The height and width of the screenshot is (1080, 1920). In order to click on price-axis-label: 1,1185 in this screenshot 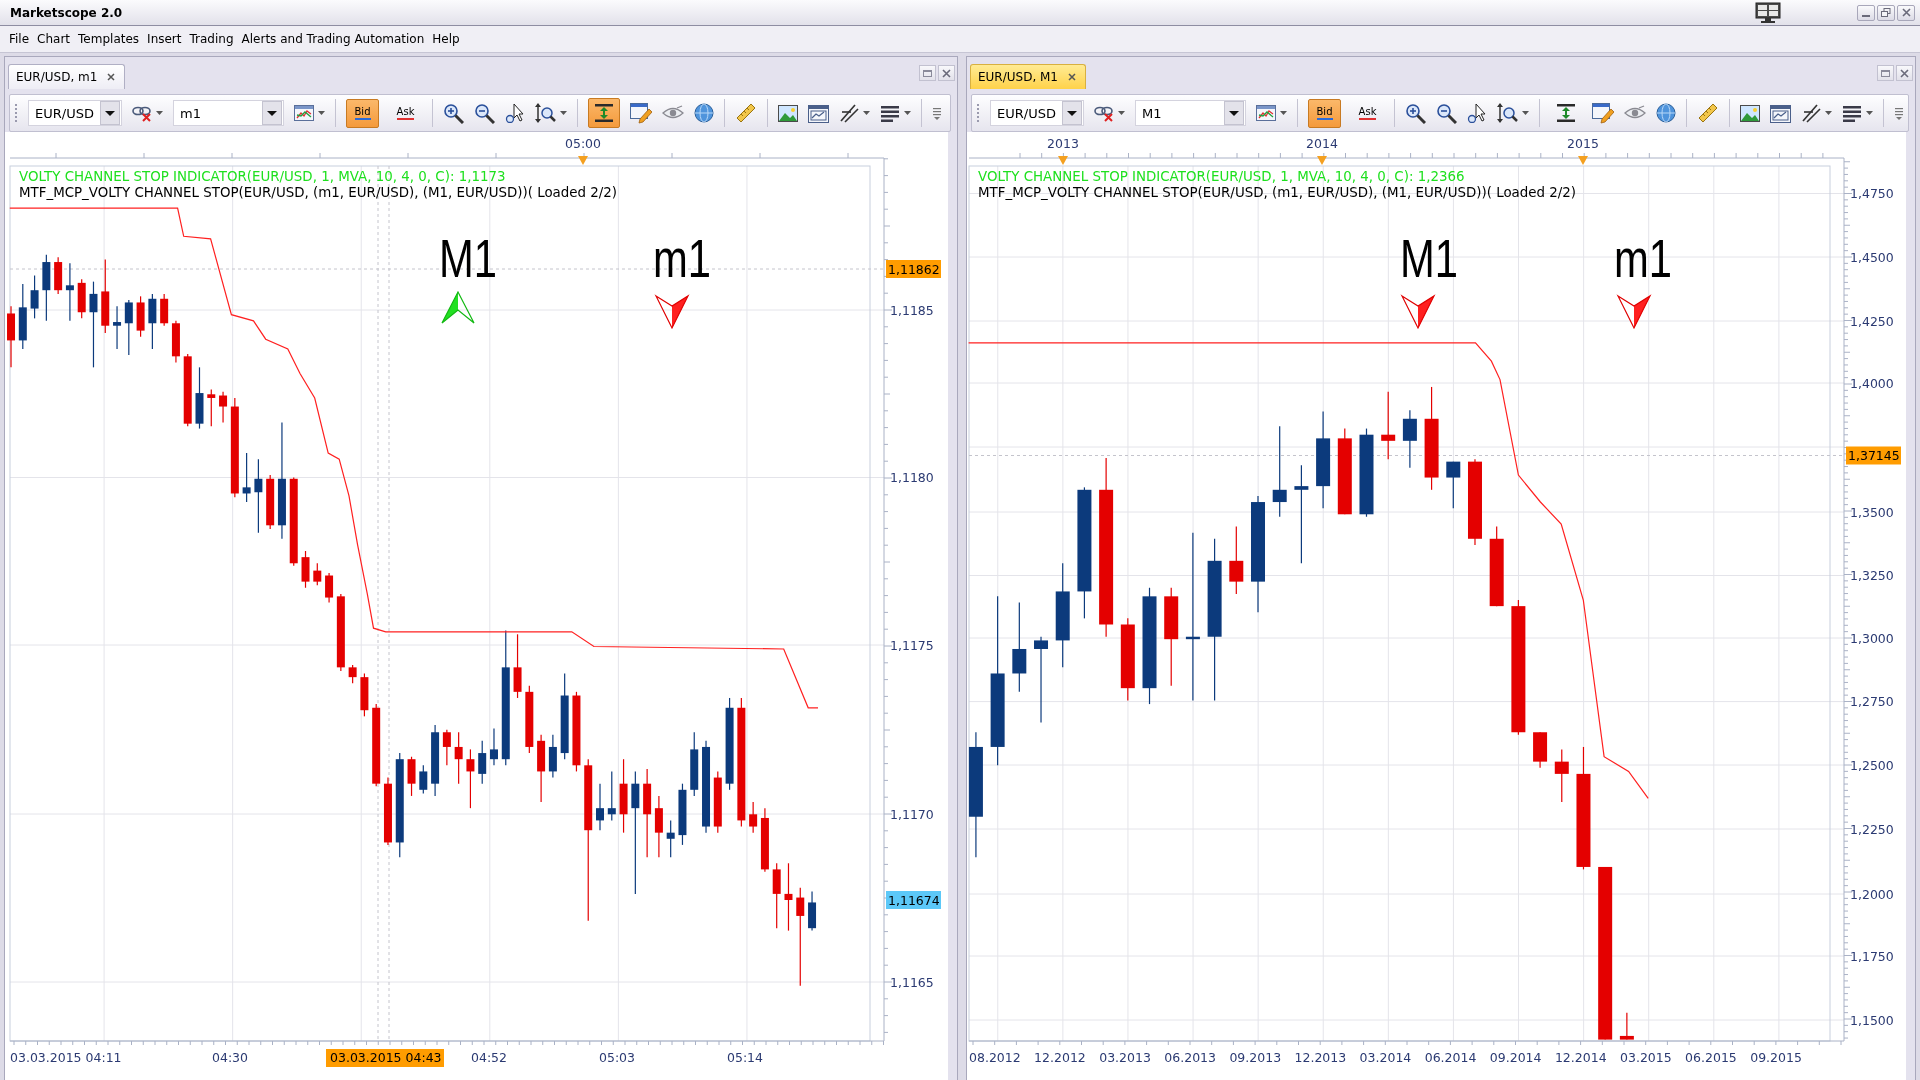, I will do `click(912, 310)`.